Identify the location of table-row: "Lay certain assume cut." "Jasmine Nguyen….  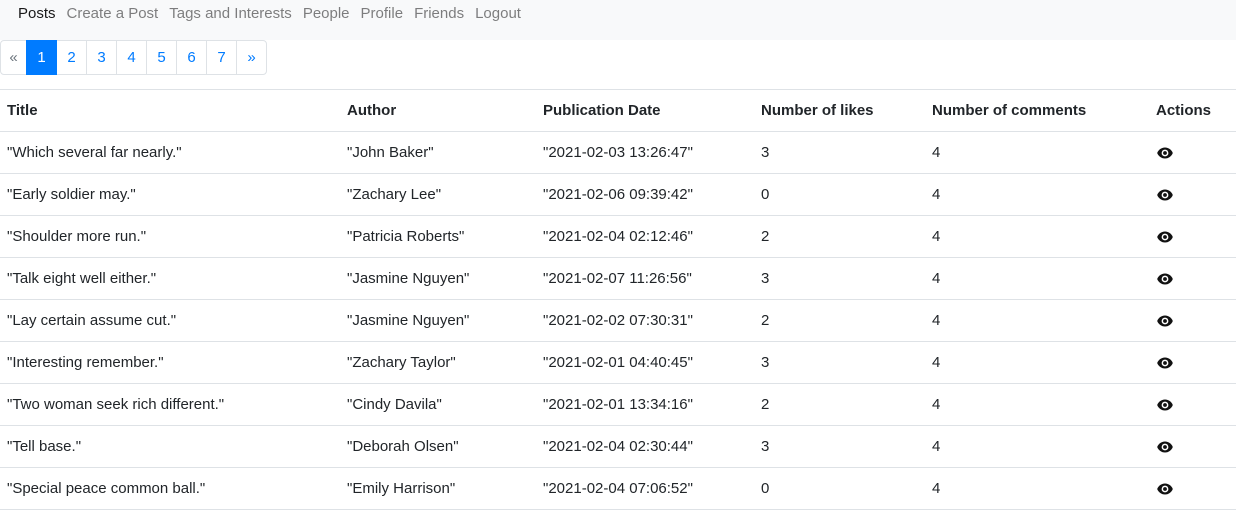
(618, 320).